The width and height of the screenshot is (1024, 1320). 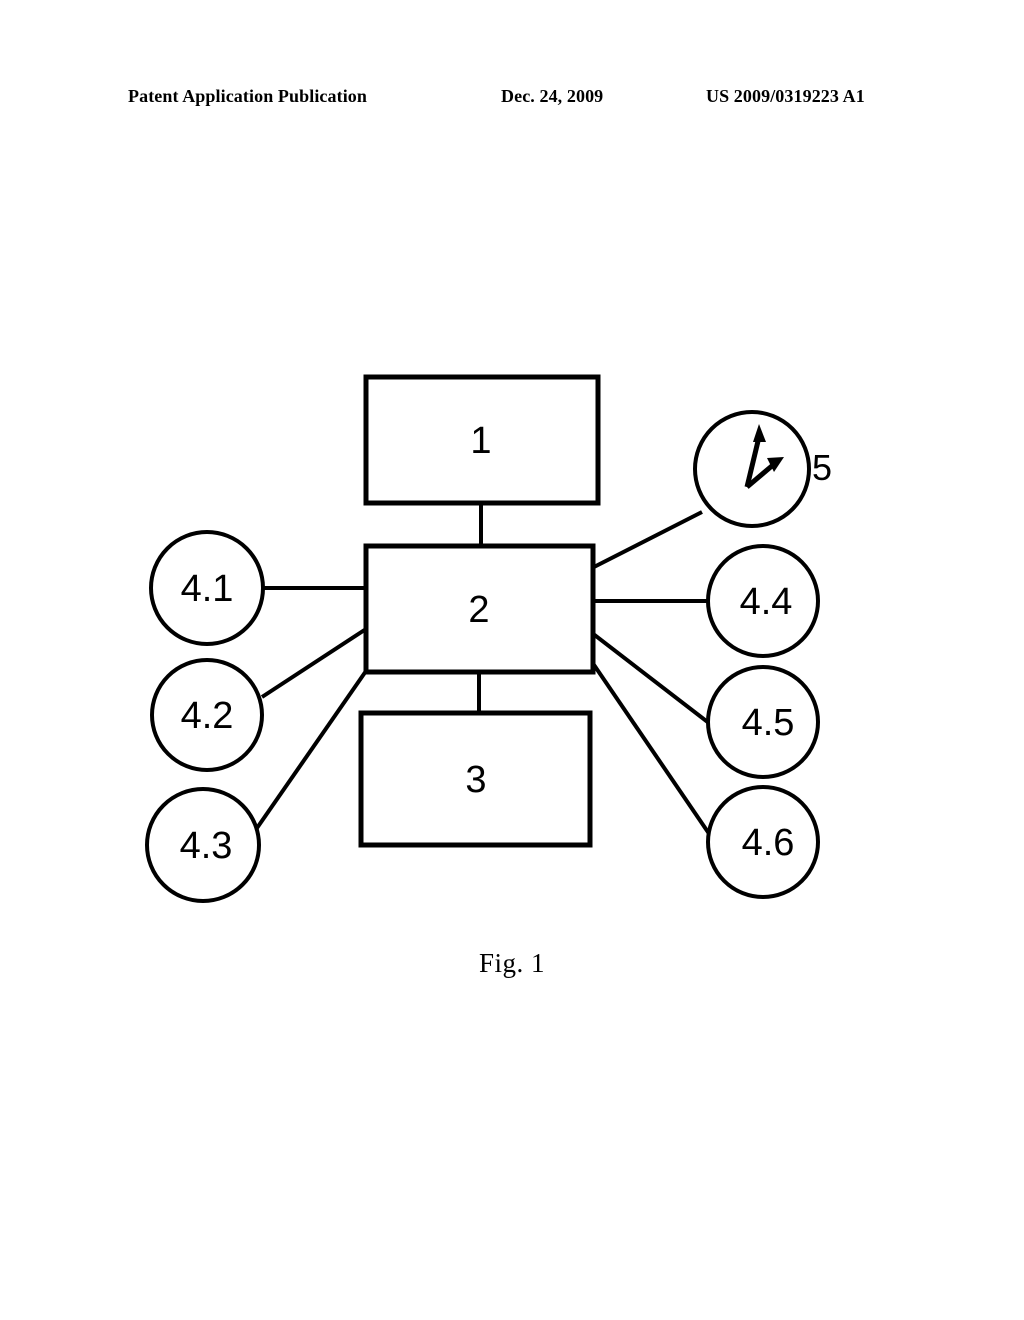 I want to click on node-circle-4-2: 4.2, so click(x=207, y=715).